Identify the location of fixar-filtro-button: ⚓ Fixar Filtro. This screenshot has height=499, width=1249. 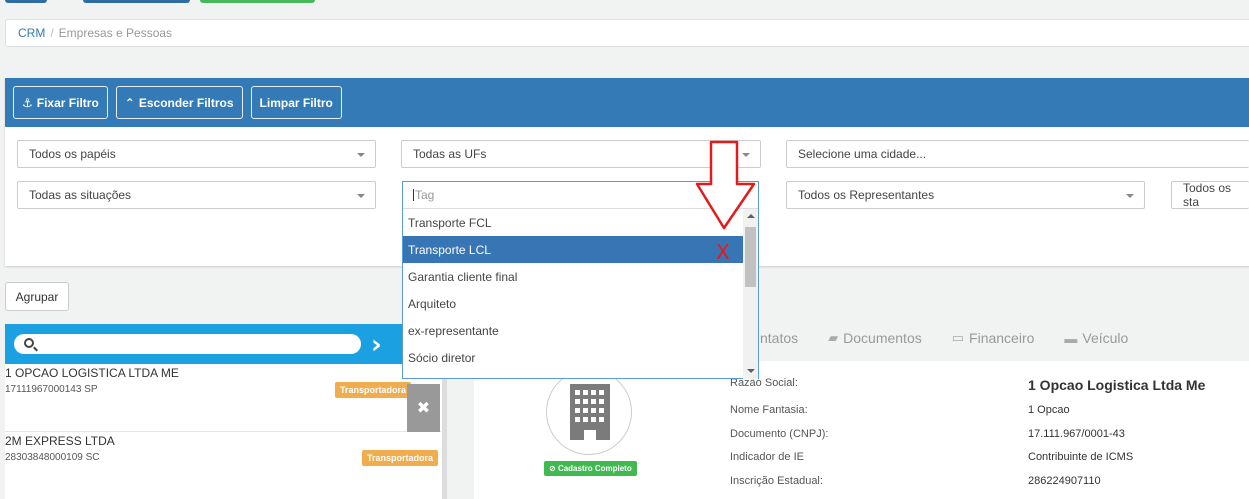
(60, 102).